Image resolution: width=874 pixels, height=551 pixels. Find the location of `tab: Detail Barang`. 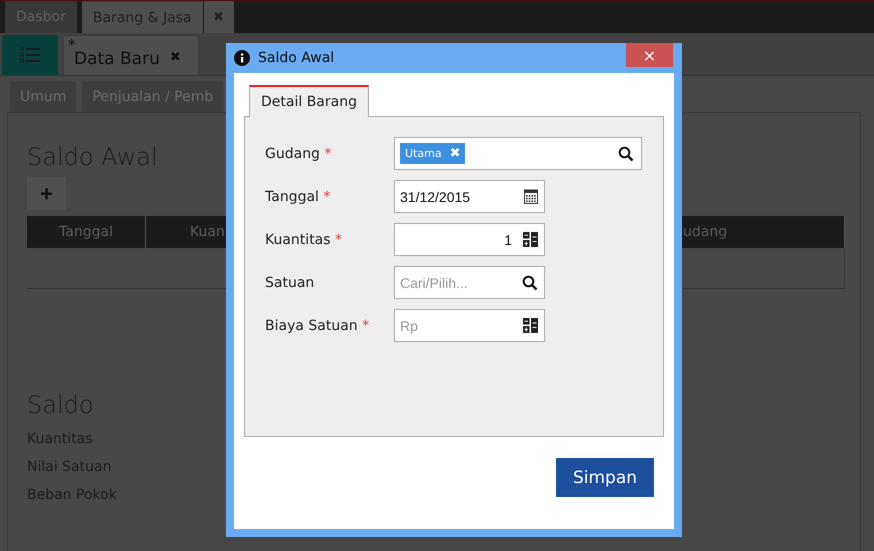

tab: Detail Barang is located at coordinates (309, 101).